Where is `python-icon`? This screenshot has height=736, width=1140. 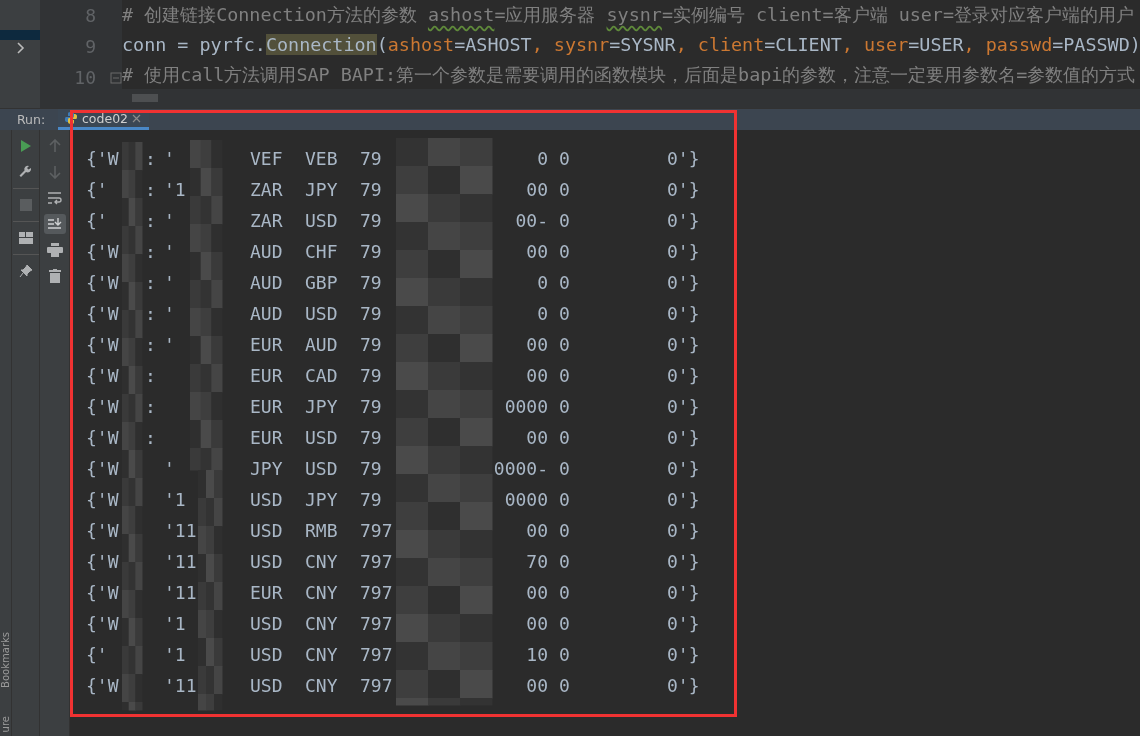 python-icon is located at coordinates (71, 118).